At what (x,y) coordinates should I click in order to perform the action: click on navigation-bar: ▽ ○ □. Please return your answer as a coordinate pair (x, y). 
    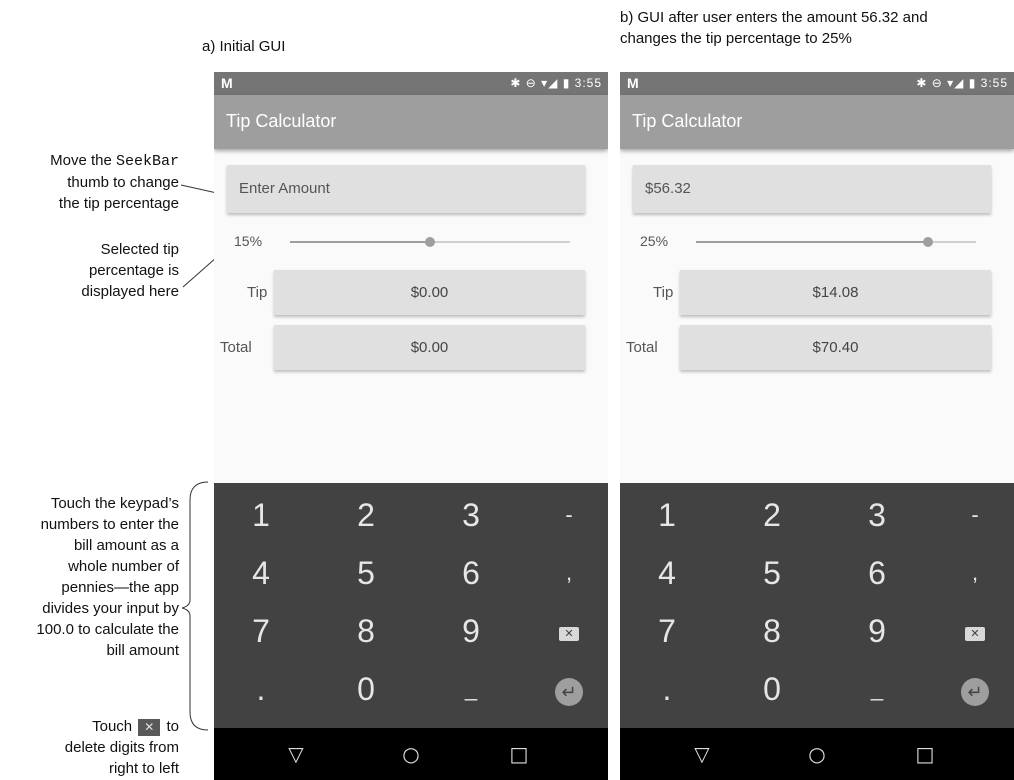
    Looking at the image, I should click on (817, 754).